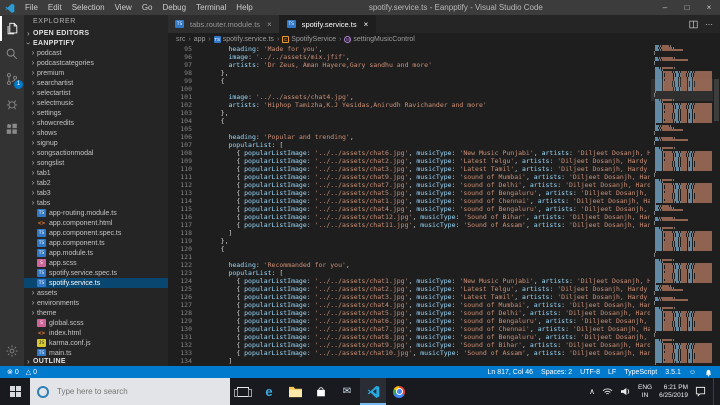 Image resolution: width=720 pixels, height=405 pixels. Describe the element at coordinates (321, 391) in the screenshot. I see `taskbar-store` at that location.